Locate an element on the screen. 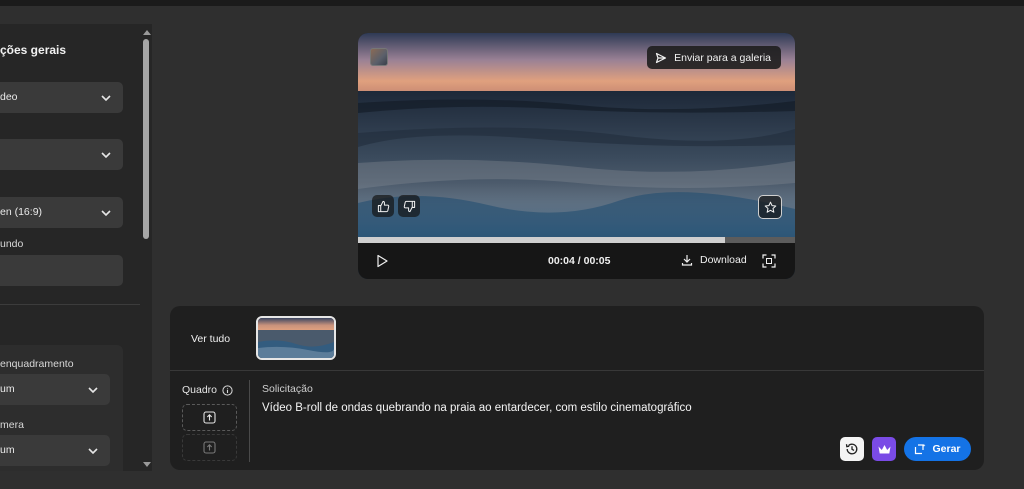 The width and height of the screenshot is (1024, 489). aspect-ratio-select: en (16:9) is located at coordinates (61, 212).